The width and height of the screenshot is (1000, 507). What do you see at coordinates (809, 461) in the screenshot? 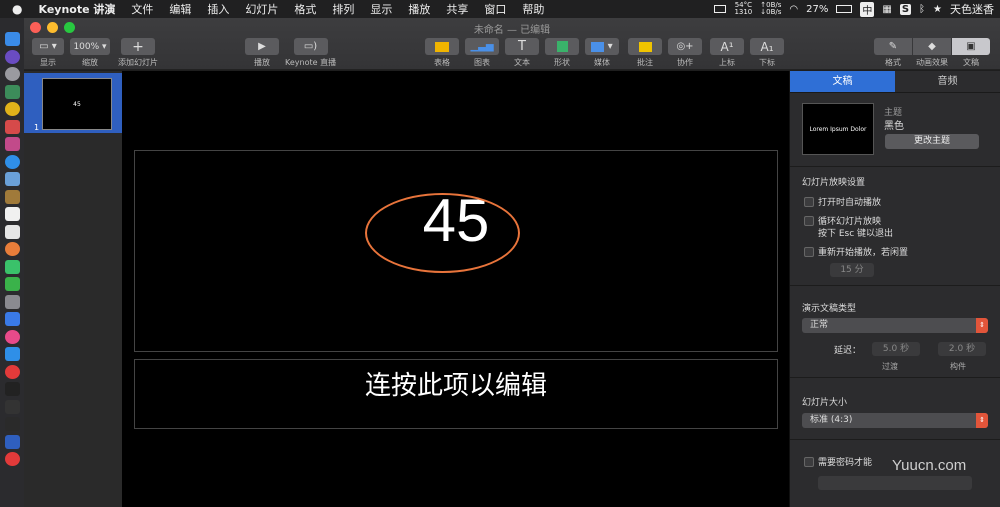
I see `checkbox-box` at bounding box center [809, 461].